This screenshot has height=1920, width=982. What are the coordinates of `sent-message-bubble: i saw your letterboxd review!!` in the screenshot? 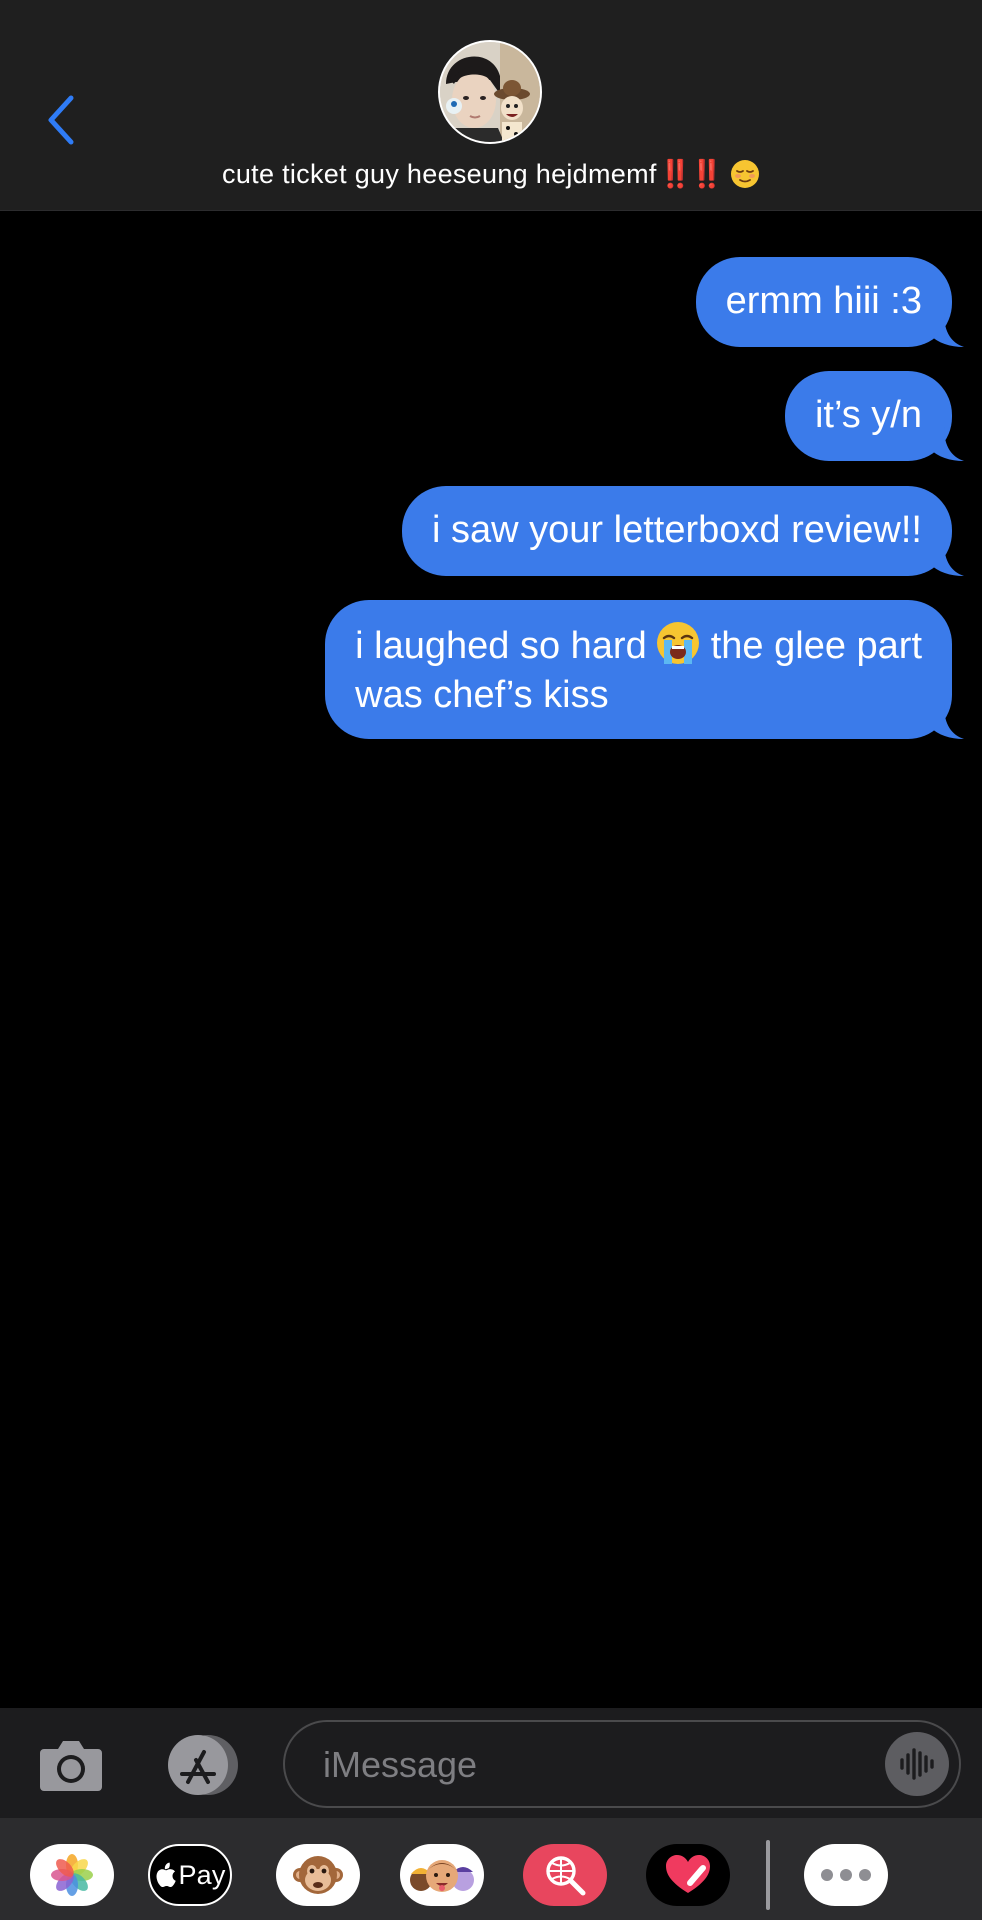 It's located at (683, 531).